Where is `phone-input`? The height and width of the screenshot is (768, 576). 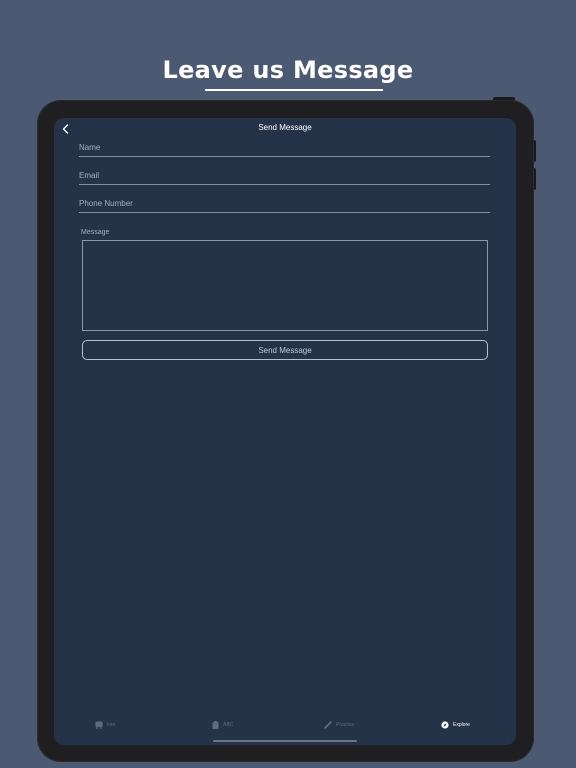 phone-input is located at coordinates (284, 203).